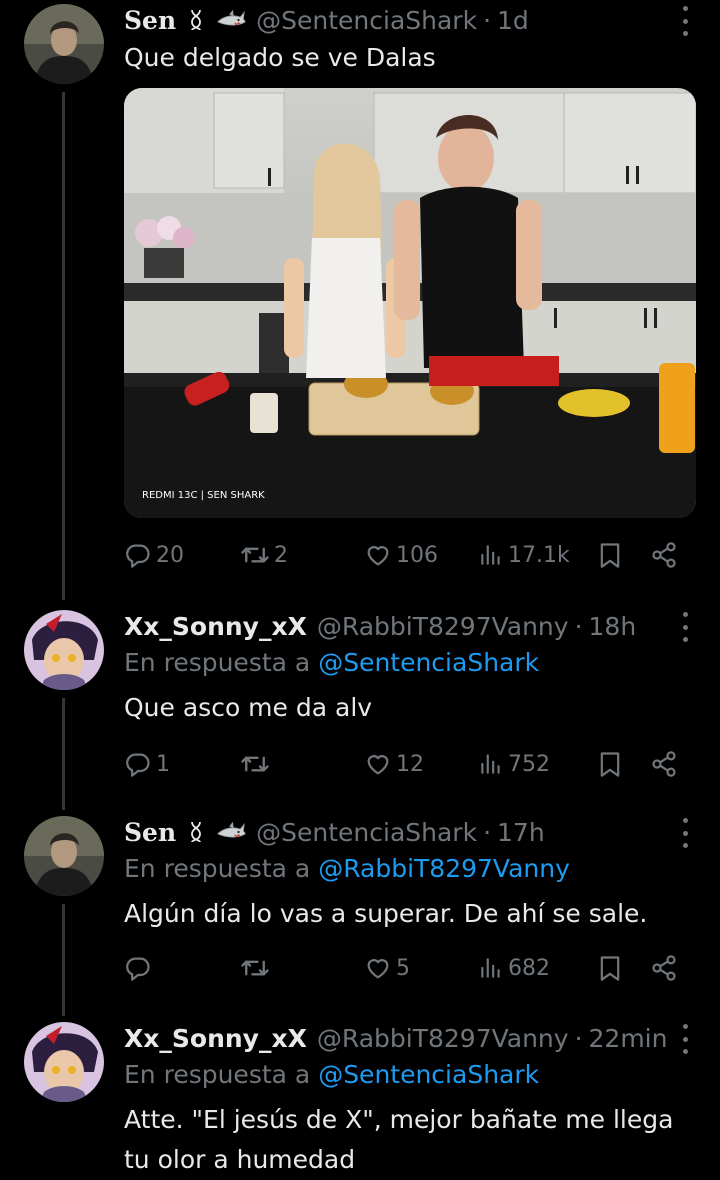 This screenshot has width=720, height=1180. What do you see at coordinates (529, 968) in the screenshot?
I see `views-count: 682` at bounding box center [529, 968].